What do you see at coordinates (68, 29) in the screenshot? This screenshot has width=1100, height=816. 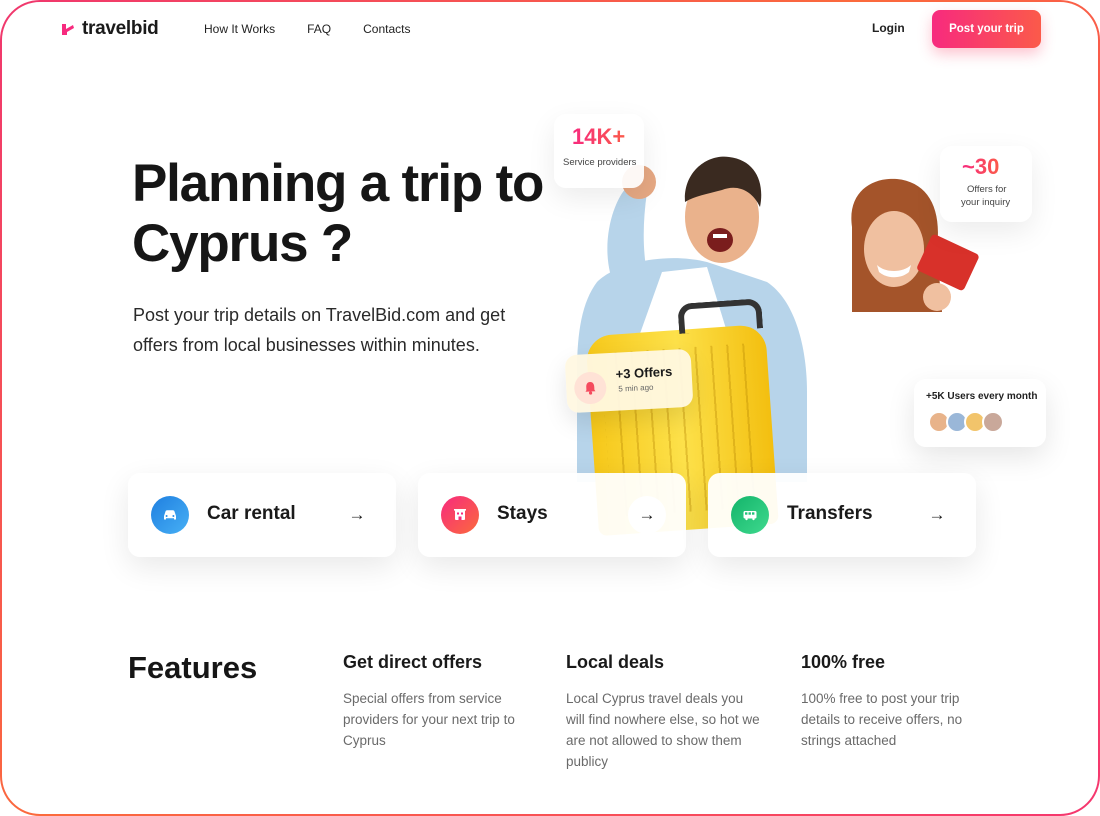 I see `logo-icon` at bounding box center [68, 29].